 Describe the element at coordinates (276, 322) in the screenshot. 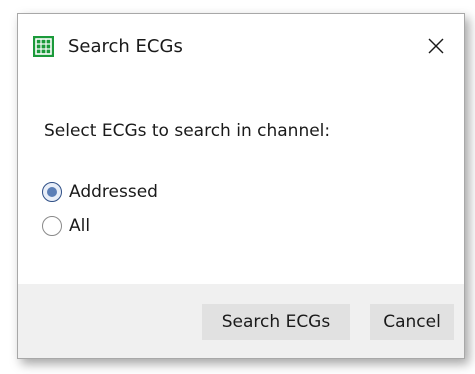

I see `search-ecgs-button: Search ECGs` at that location.